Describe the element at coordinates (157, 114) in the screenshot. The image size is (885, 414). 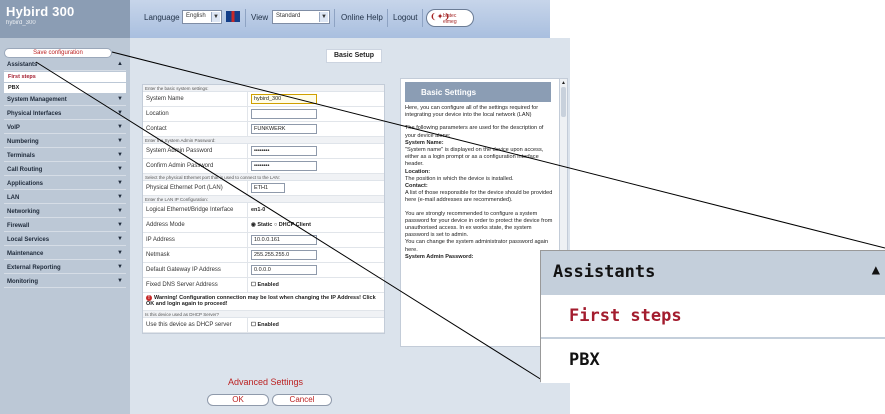
I see `field-label: Location` at that location.